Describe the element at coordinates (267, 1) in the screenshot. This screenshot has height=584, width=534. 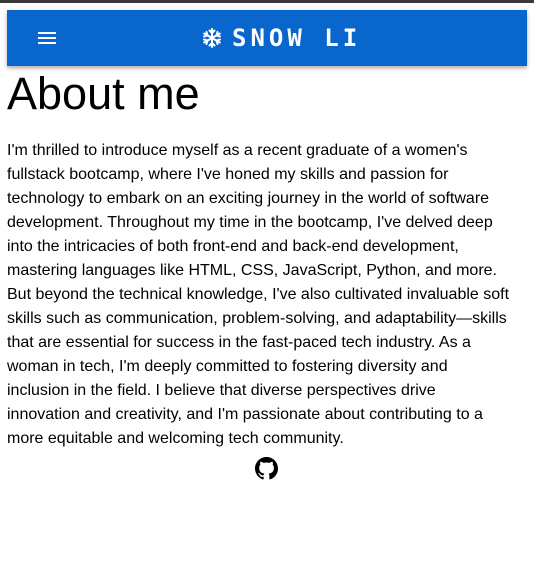
I see `window-top-border` at that location.